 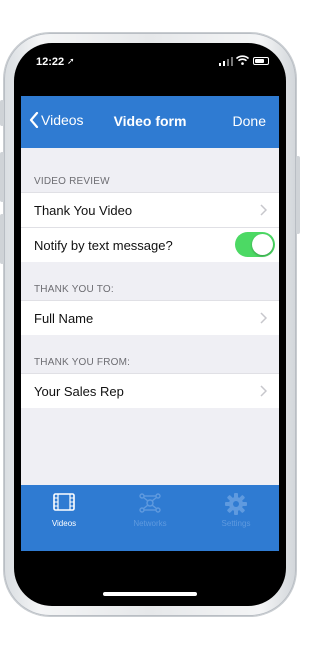 What do you see at coordinates (150, 594) in the screenshot?
I see `home-indicator` at bounding box center [150, 594].